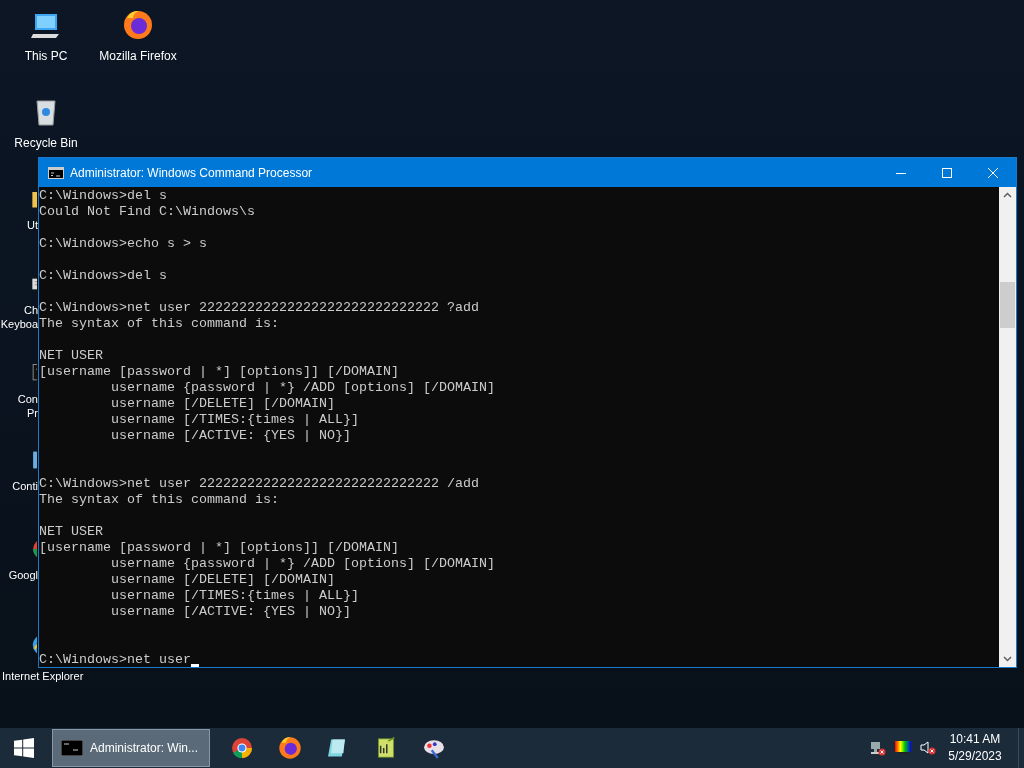 The image size is (1024, 768). I want to click on speaker-muted-icon, so click(928, 748).